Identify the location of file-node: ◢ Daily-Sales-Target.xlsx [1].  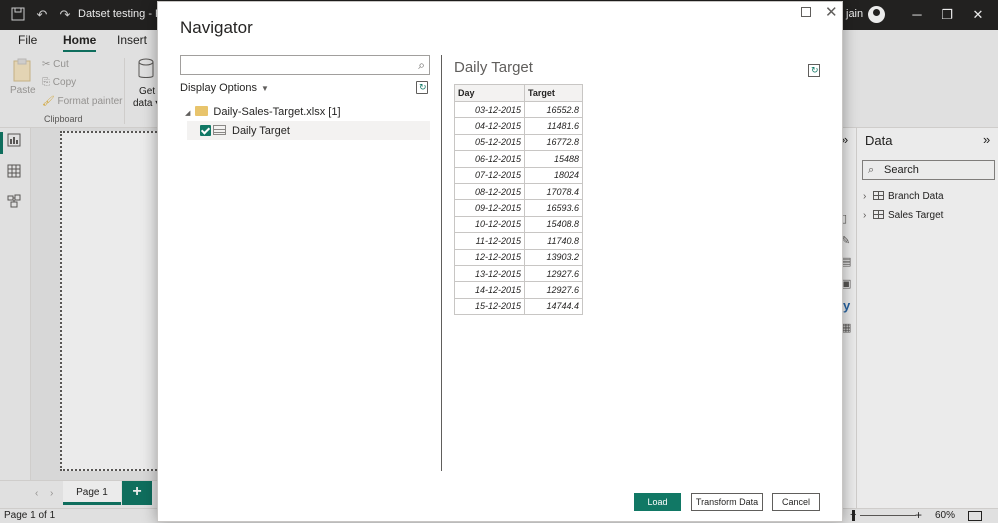
(263, 112).